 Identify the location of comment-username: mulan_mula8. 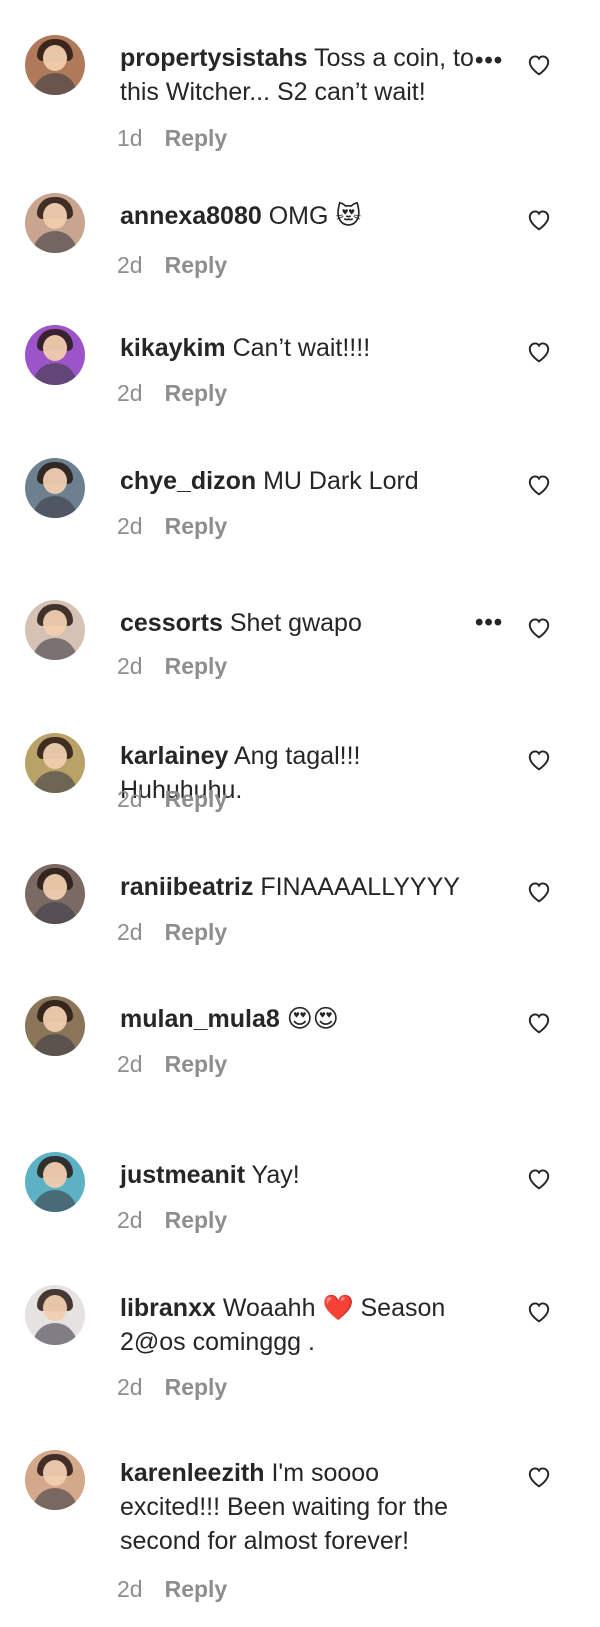
(200, 1019).